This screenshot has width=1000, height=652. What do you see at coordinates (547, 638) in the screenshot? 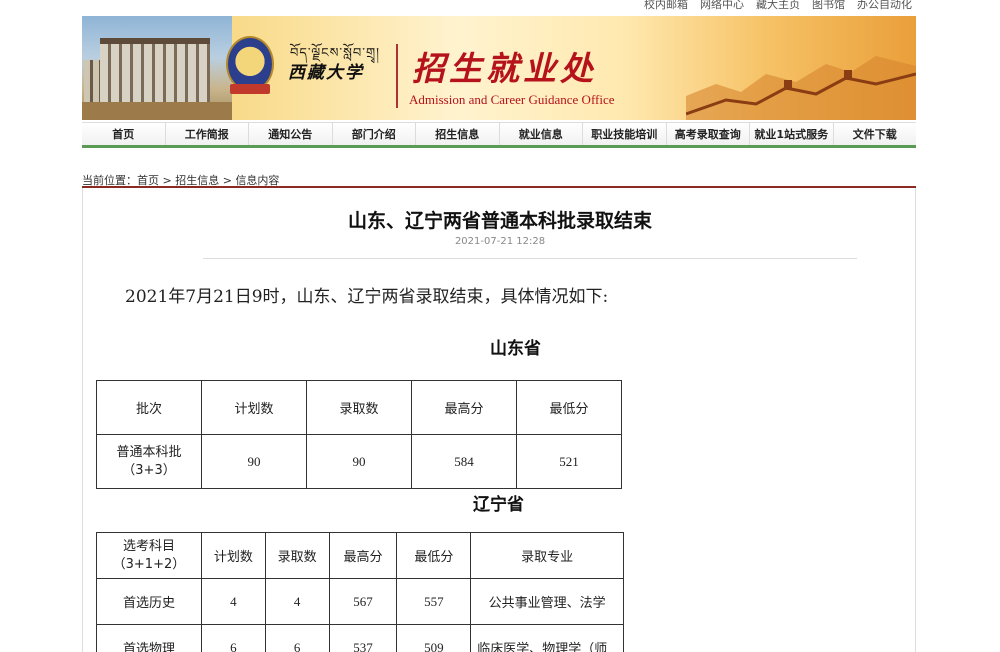
I see `table-cell: 临床医学、物理学（师` at bounding box center [547, 638].